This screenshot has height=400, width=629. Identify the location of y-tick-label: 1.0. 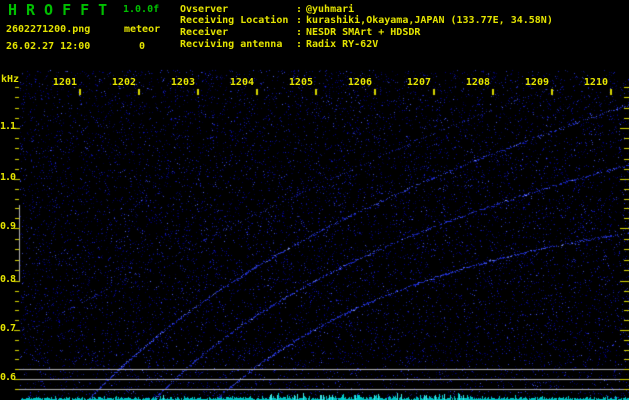
(8, 177).